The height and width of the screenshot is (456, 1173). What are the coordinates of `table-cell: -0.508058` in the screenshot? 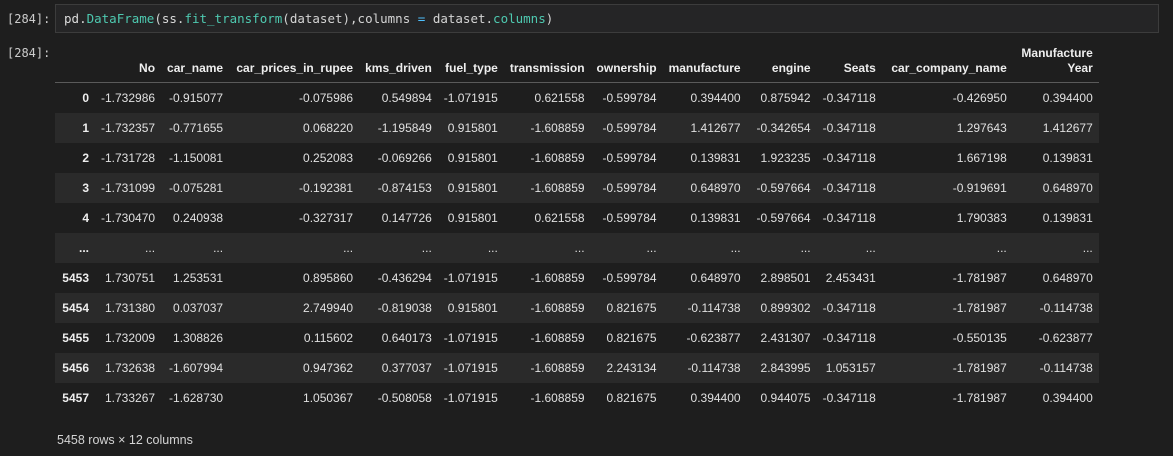 It's located at (404, 398).